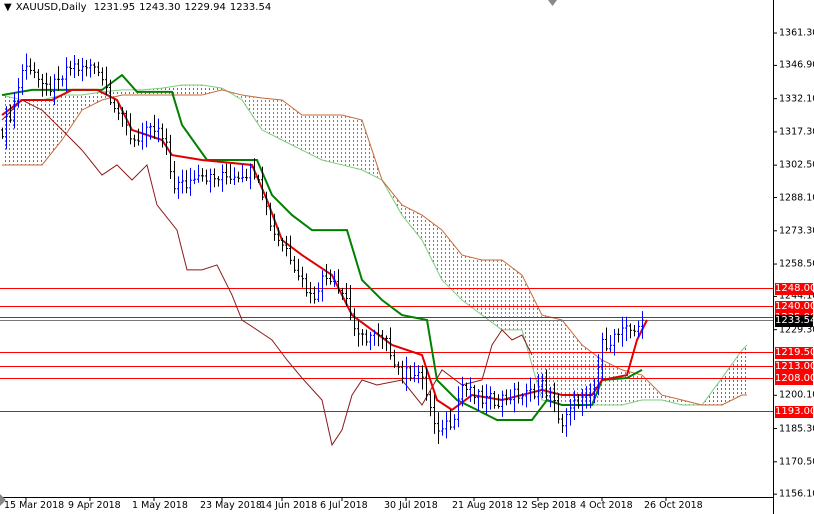 The height and width of the screenshot is (514, 814). Describe the element at coordinates (794, 411) in the screenshot. I see `level-label: 1193.00` at that location.